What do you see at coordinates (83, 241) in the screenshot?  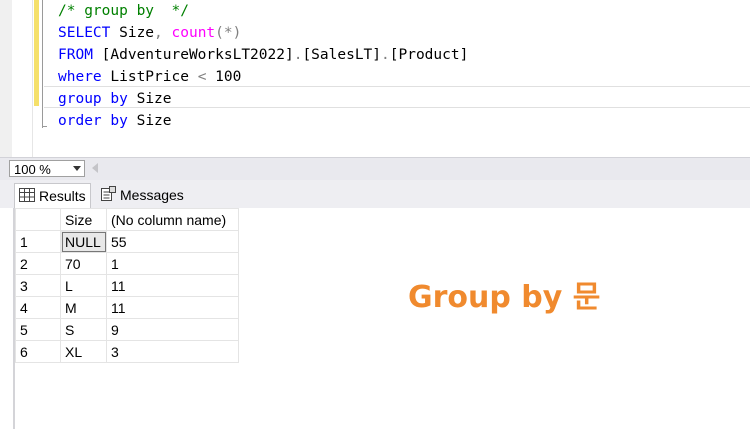 I see `size-cell: NULL` at bounding box center [83, 241].